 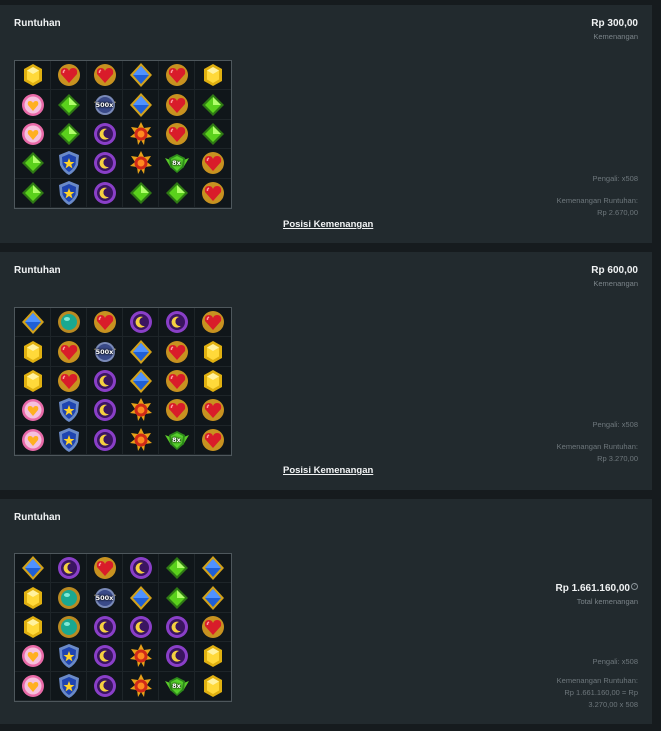 What do you see at coordinates (69, 598) in the screenshot?
I see `teal-gem-icon` at bounding box center [69, 598].